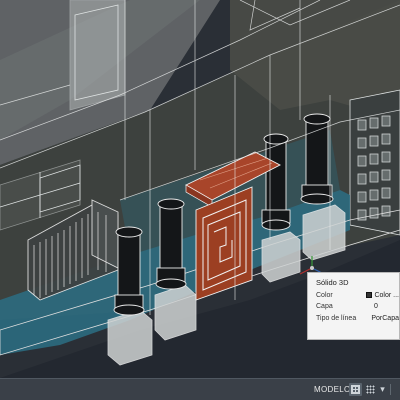  Describe the element at coordinates (376, 306) in the screenshot. I see `tooltip-value: 0` at that location.